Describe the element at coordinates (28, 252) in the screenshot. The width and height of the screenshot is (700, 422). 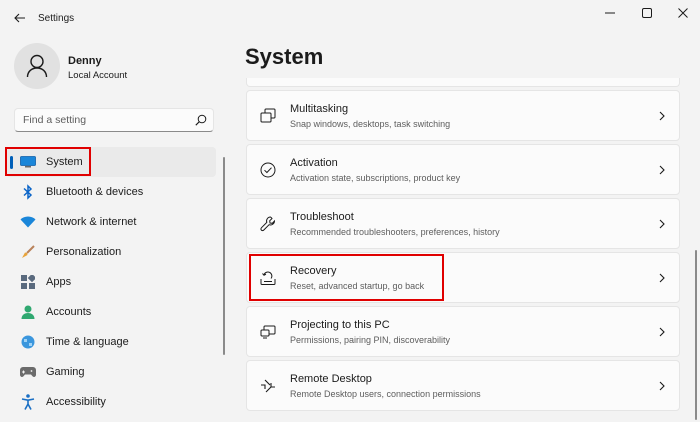
I see `brush-icon` at that location.